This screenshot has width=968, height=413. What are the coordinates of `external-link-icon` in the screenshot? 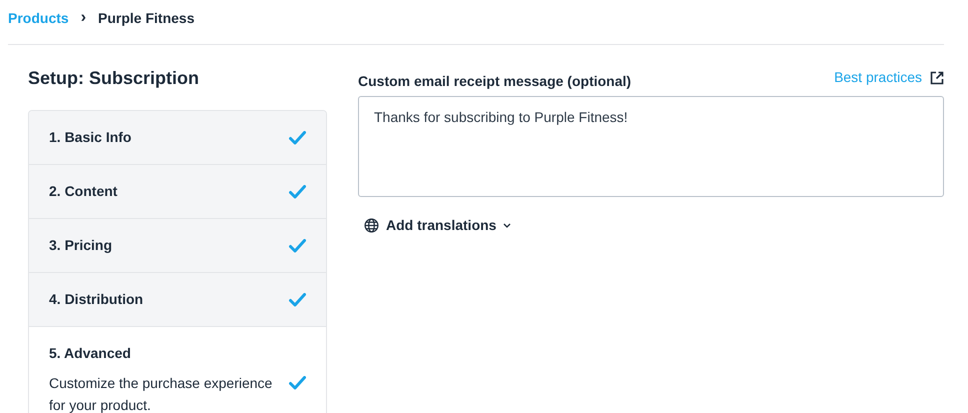 It's located at (937, 77).